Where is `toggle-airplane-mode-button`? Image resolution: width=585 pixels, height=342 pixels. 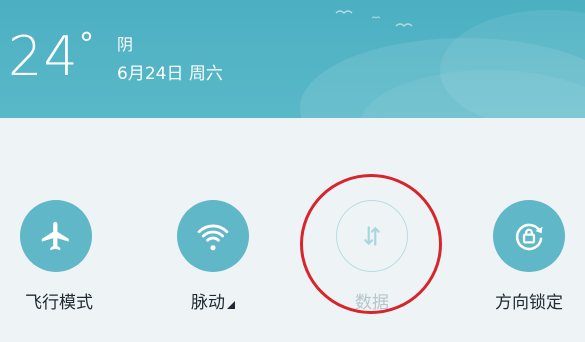 toggle-airplane-mode-button is located at coordinates (56, 236).